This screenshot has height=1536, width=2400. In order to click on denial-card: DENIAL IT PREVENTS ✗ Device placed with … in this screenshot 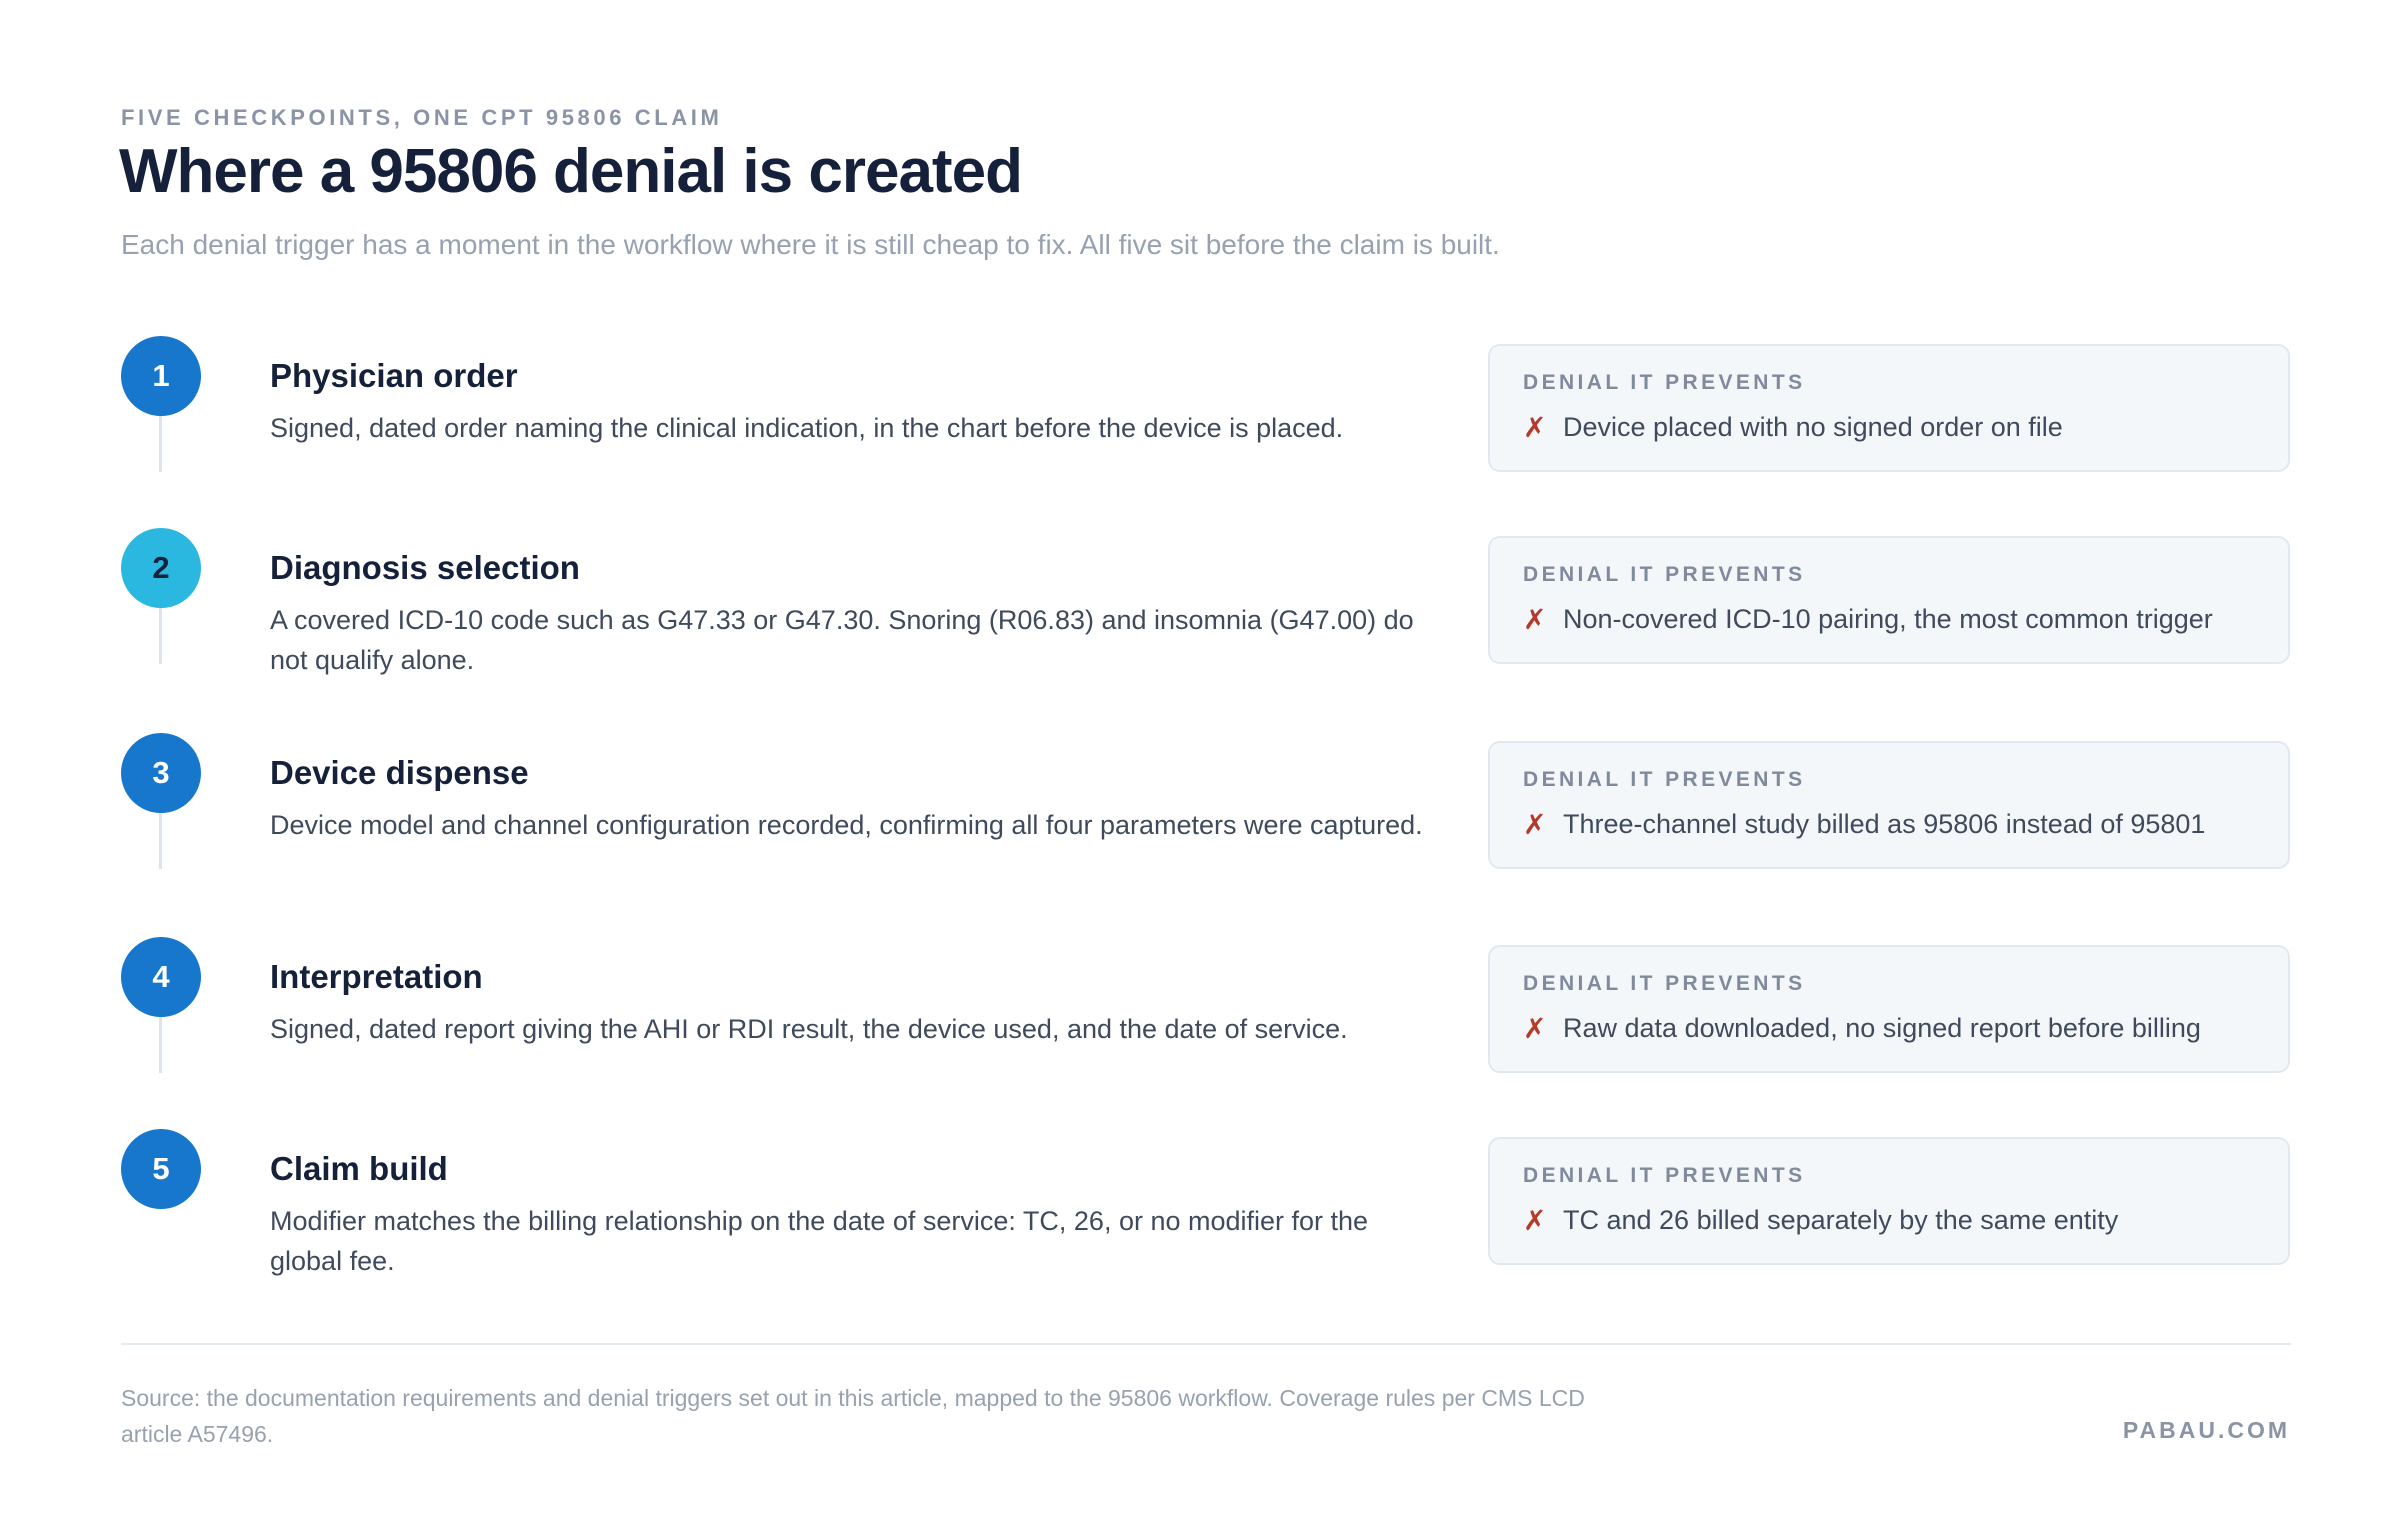, I will do `click(1889, 408)`.